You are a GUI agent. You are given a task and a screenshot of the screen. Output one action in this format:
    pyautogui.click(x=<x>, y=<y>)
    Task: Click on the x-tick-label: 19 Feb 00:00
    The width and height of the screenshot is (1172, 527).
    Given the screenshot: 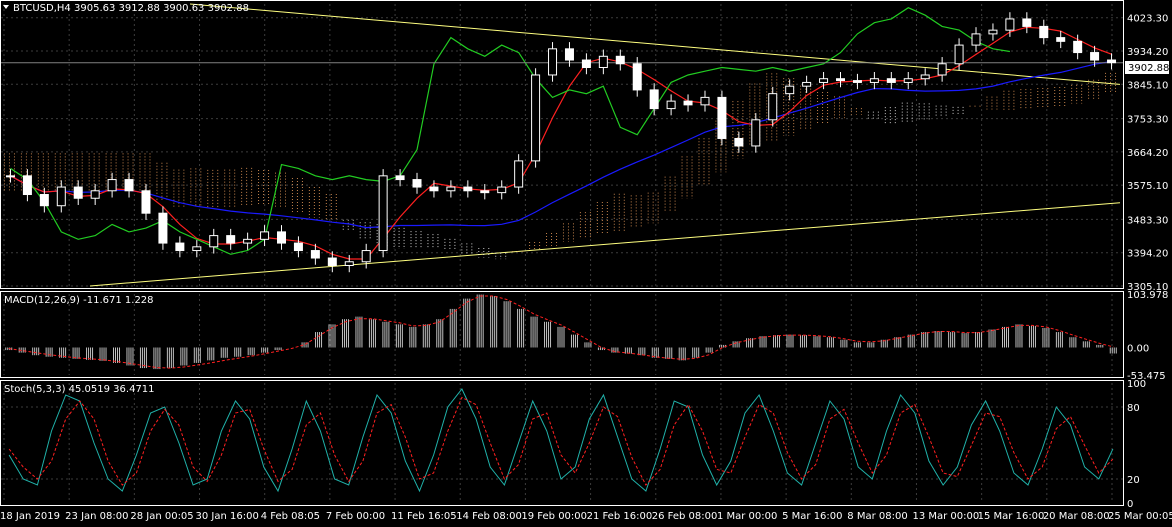 What is the action you would take?
    pyautogui.click(x=554, y=516)
    